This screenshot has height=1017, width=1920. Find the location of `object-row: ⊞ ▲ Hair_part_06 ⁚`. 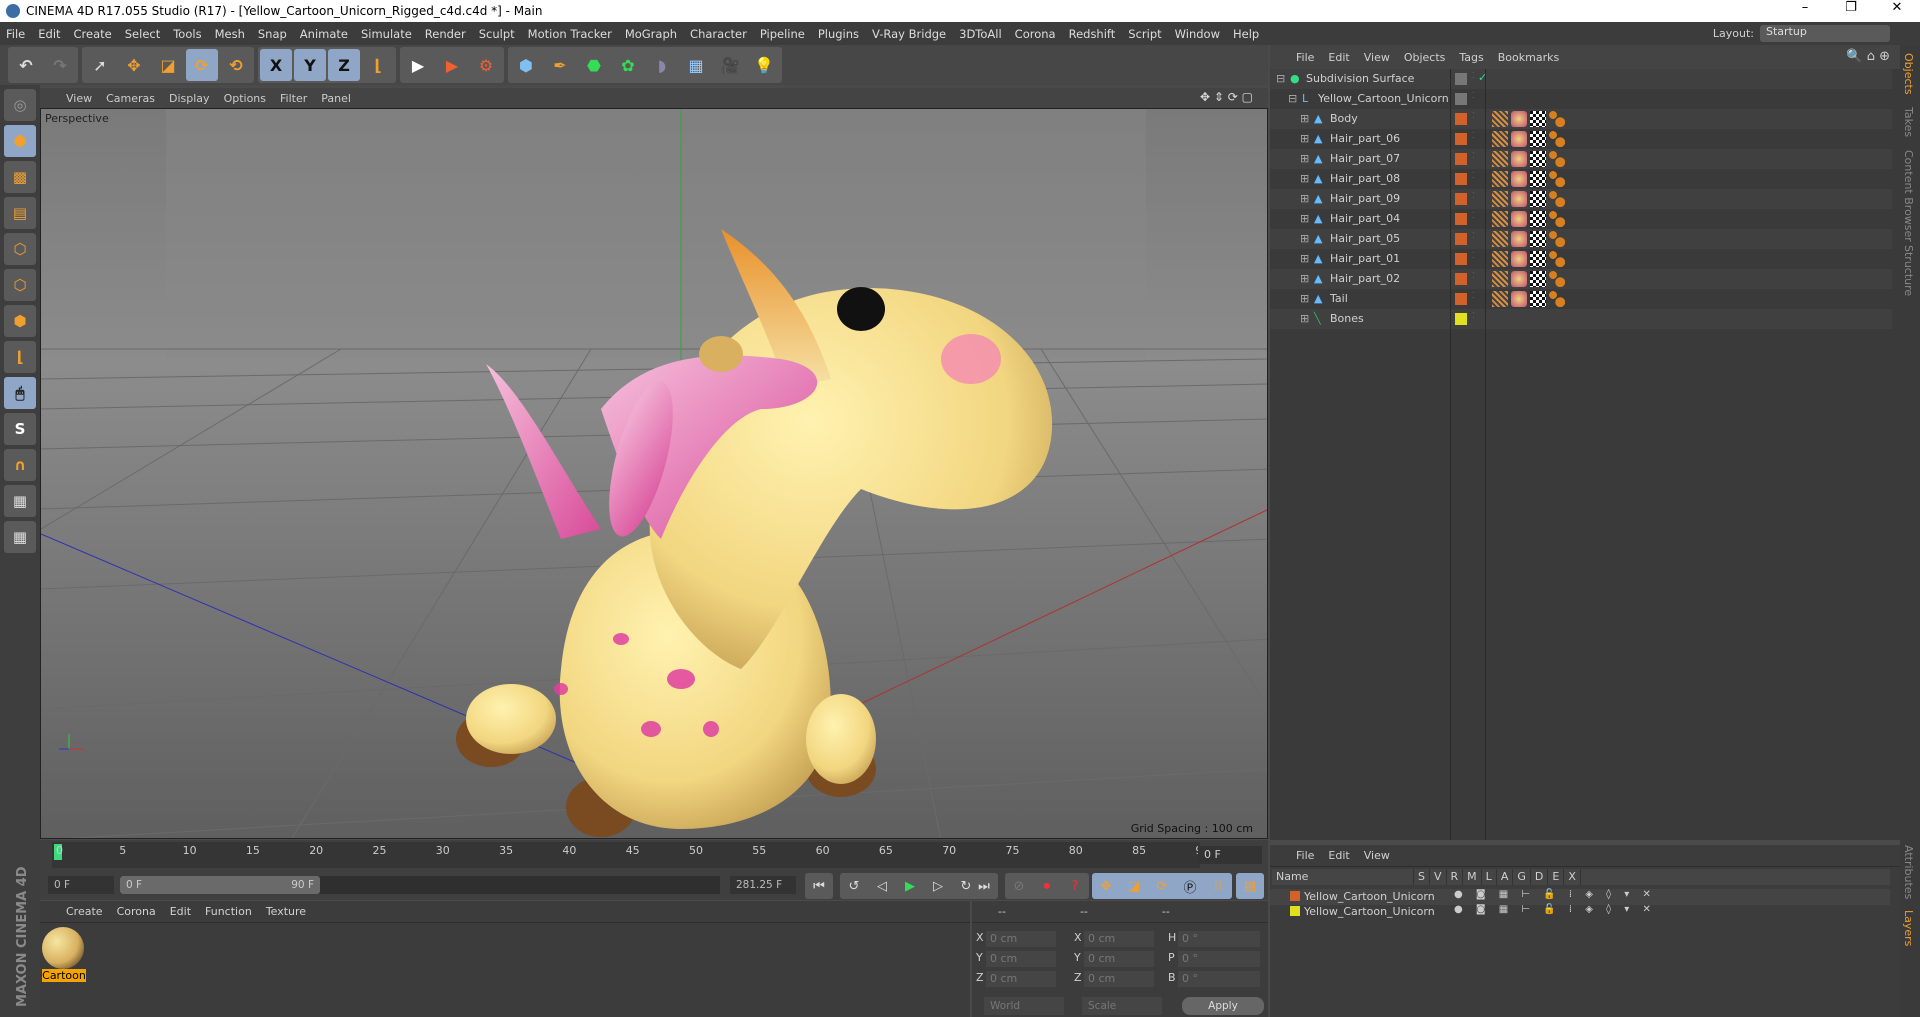

object-row: ⊞ ▲ Hair_part_06 ⁚ is located at coordinates (1581, 139).